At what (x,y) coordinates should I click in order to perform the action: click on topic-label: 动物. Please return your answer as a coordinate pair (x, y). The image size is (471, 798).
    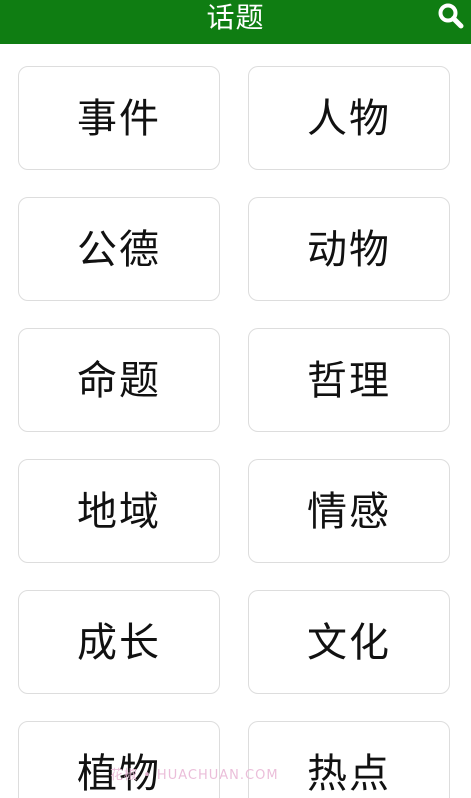
    Looking at the image, I should click on (349, 250).